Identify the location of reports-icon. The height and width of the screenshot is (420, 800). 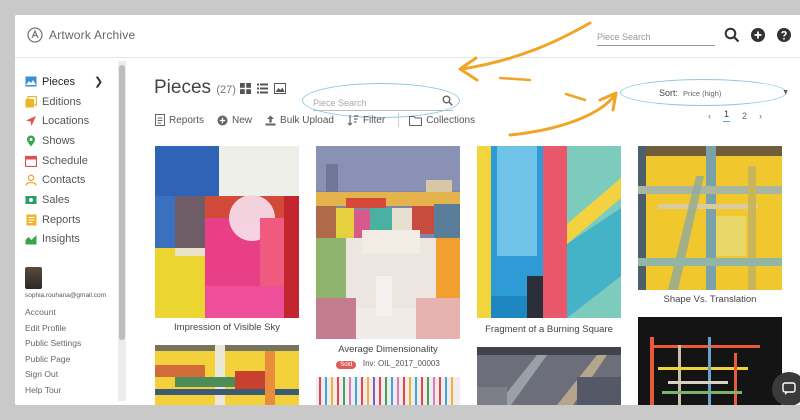
(31, 220).